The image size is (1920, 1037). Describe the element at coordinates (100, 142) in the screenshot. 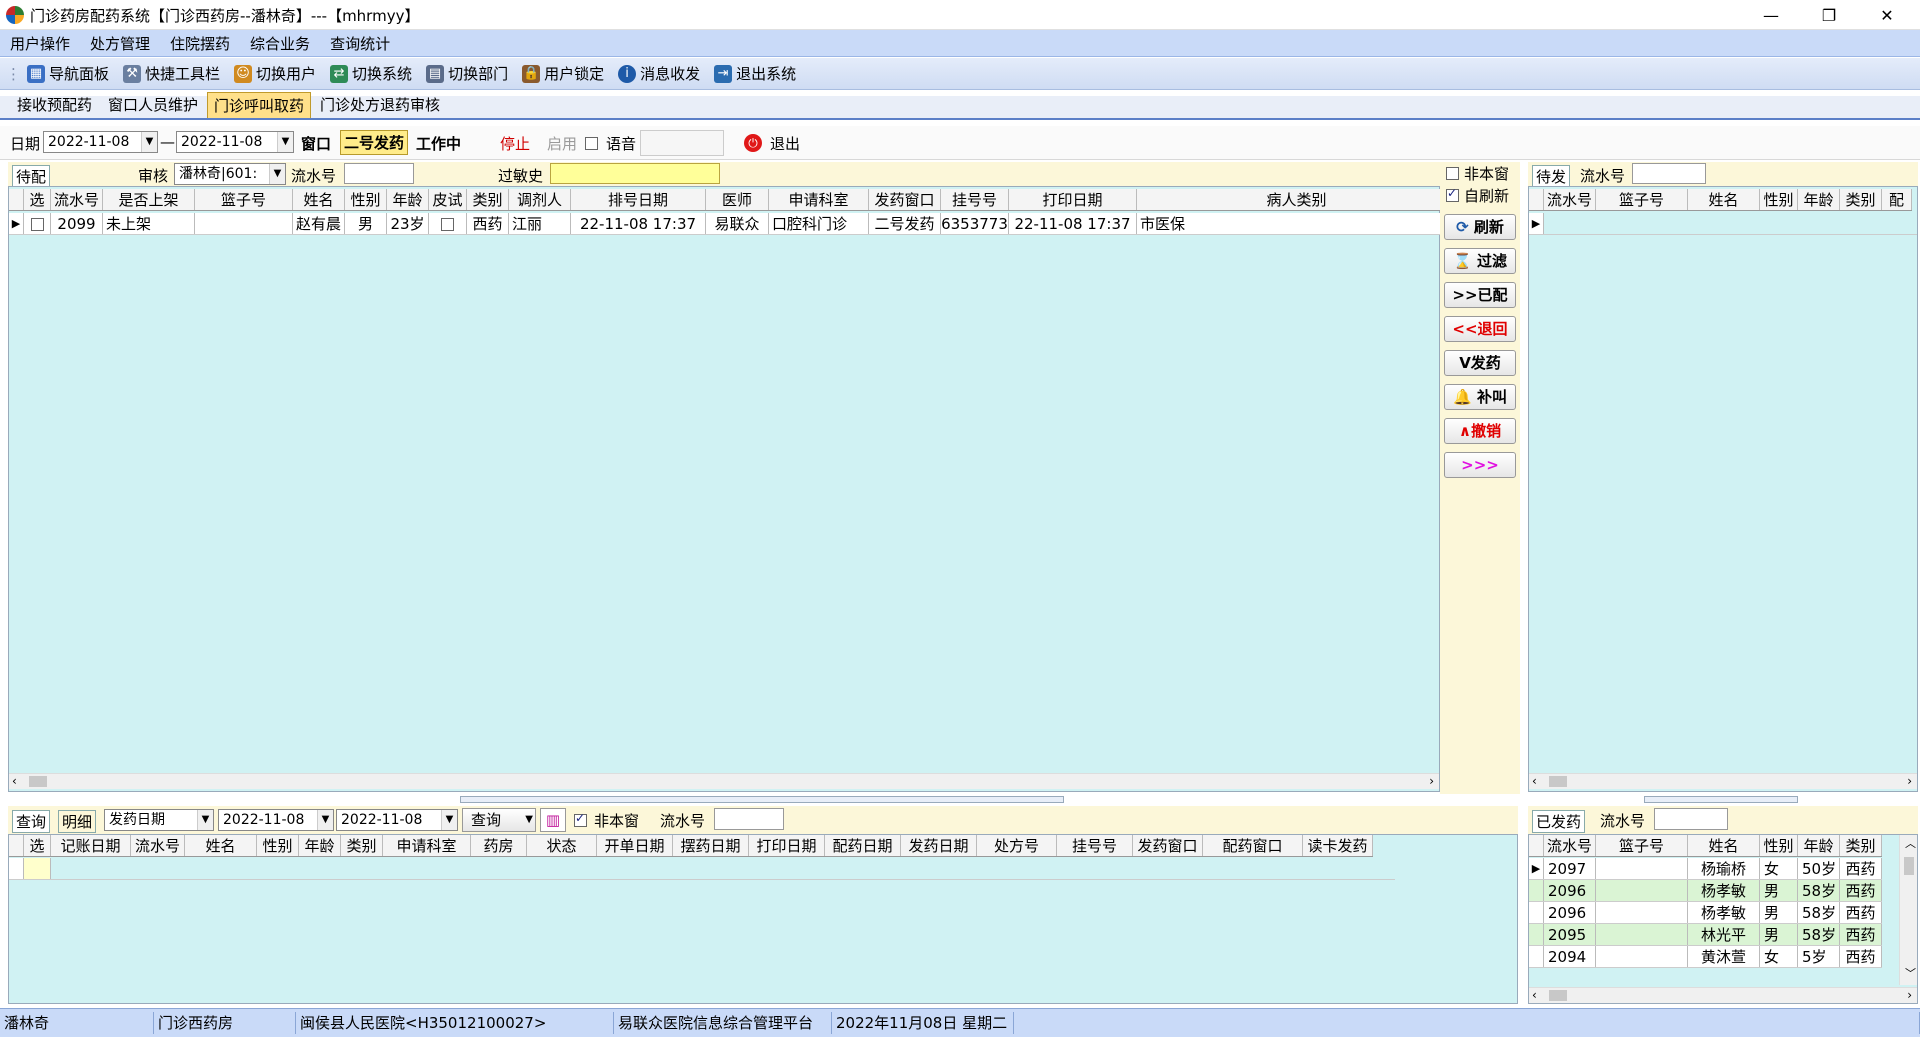

I see `date-from-picker: 2022-11-08 ▼` at that location.